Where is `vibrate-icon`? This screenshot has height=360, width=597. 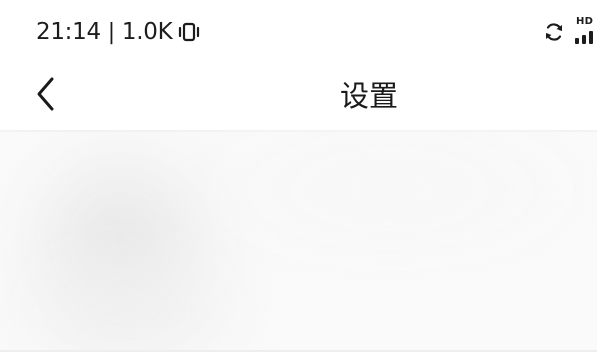
vibrate-icon is located at coordinates (189, 32).